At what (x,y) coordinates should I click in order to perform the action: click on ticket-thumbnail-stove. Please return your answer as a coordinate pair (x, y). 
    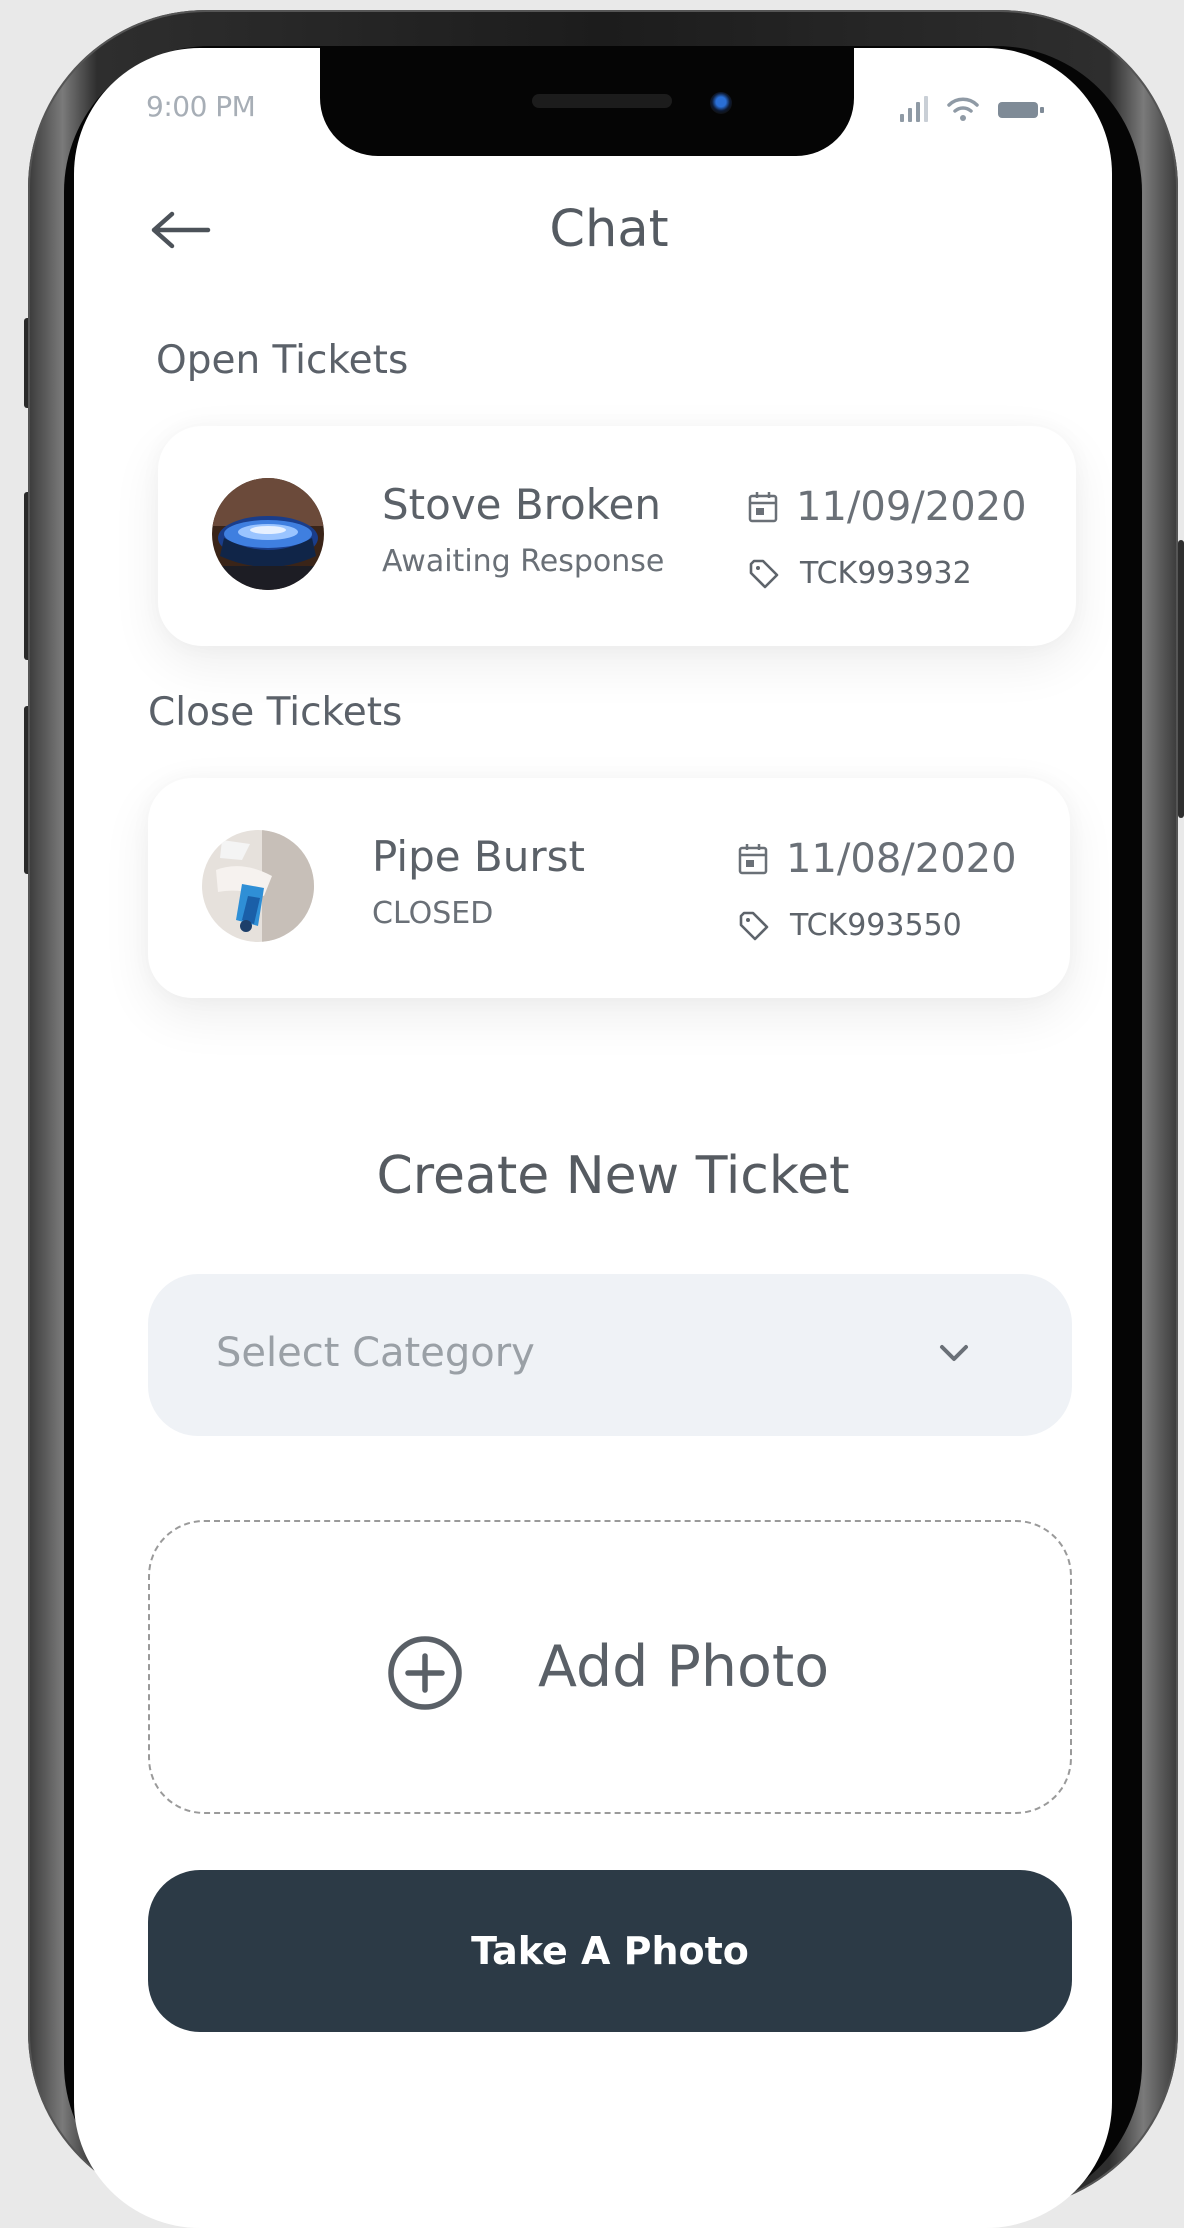
    Looking at the image, I should click on (268, 534).